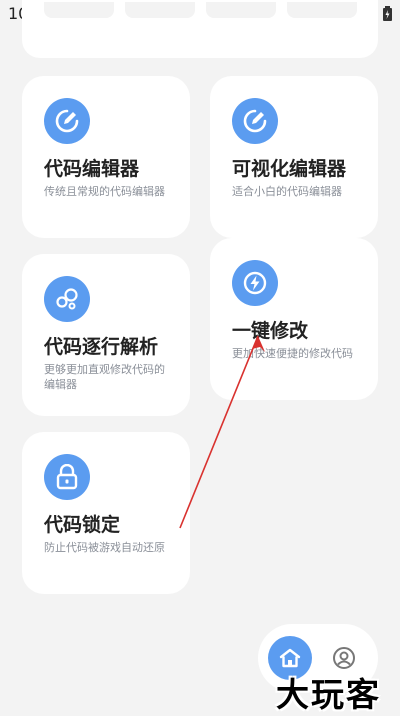  Describe the element at coordinates (106, 513) in the screenshot. I see `card-code-lock: 代码锁定 防止代码被游戏自动还原` at that location.